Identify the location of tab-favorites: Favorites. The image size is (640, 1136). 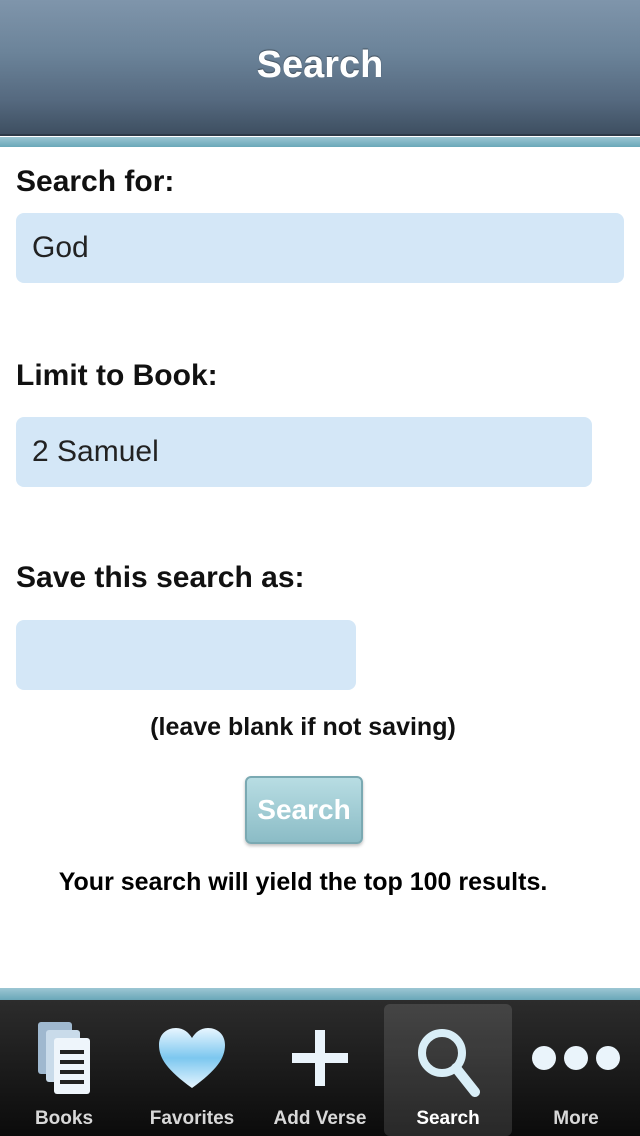
(192, 1068).